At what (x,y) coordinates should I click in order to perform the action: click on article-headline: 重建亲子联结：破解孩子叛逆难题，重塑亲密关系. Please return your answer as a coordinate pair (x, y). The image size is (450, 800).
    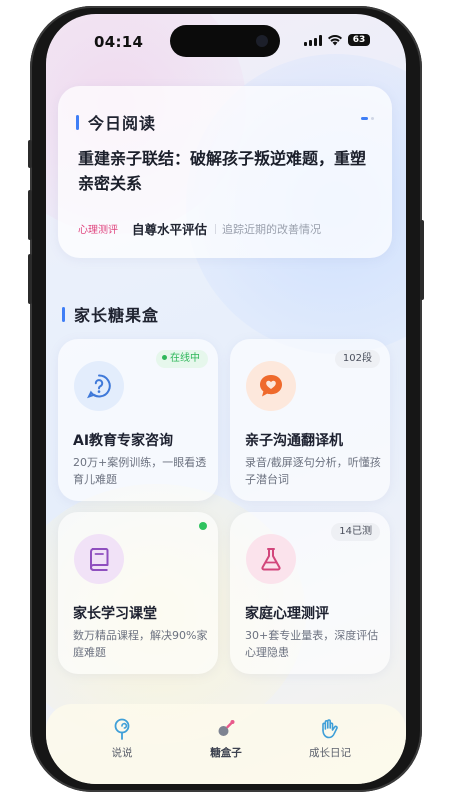
    Looking at the image, I should click on (226, 171).